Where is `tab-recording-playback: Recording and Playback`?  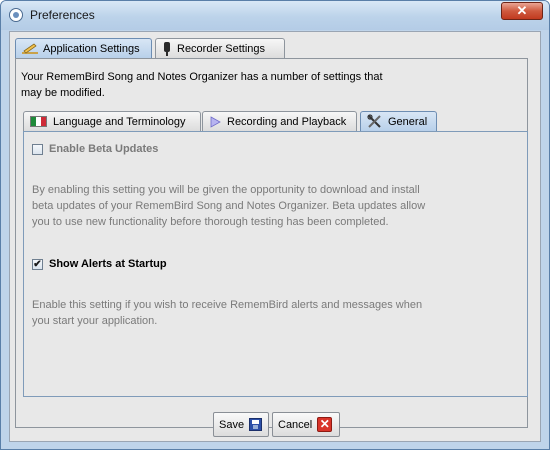 tab-recording-playback: Recording and Playback is located at coordinates (279, 121).